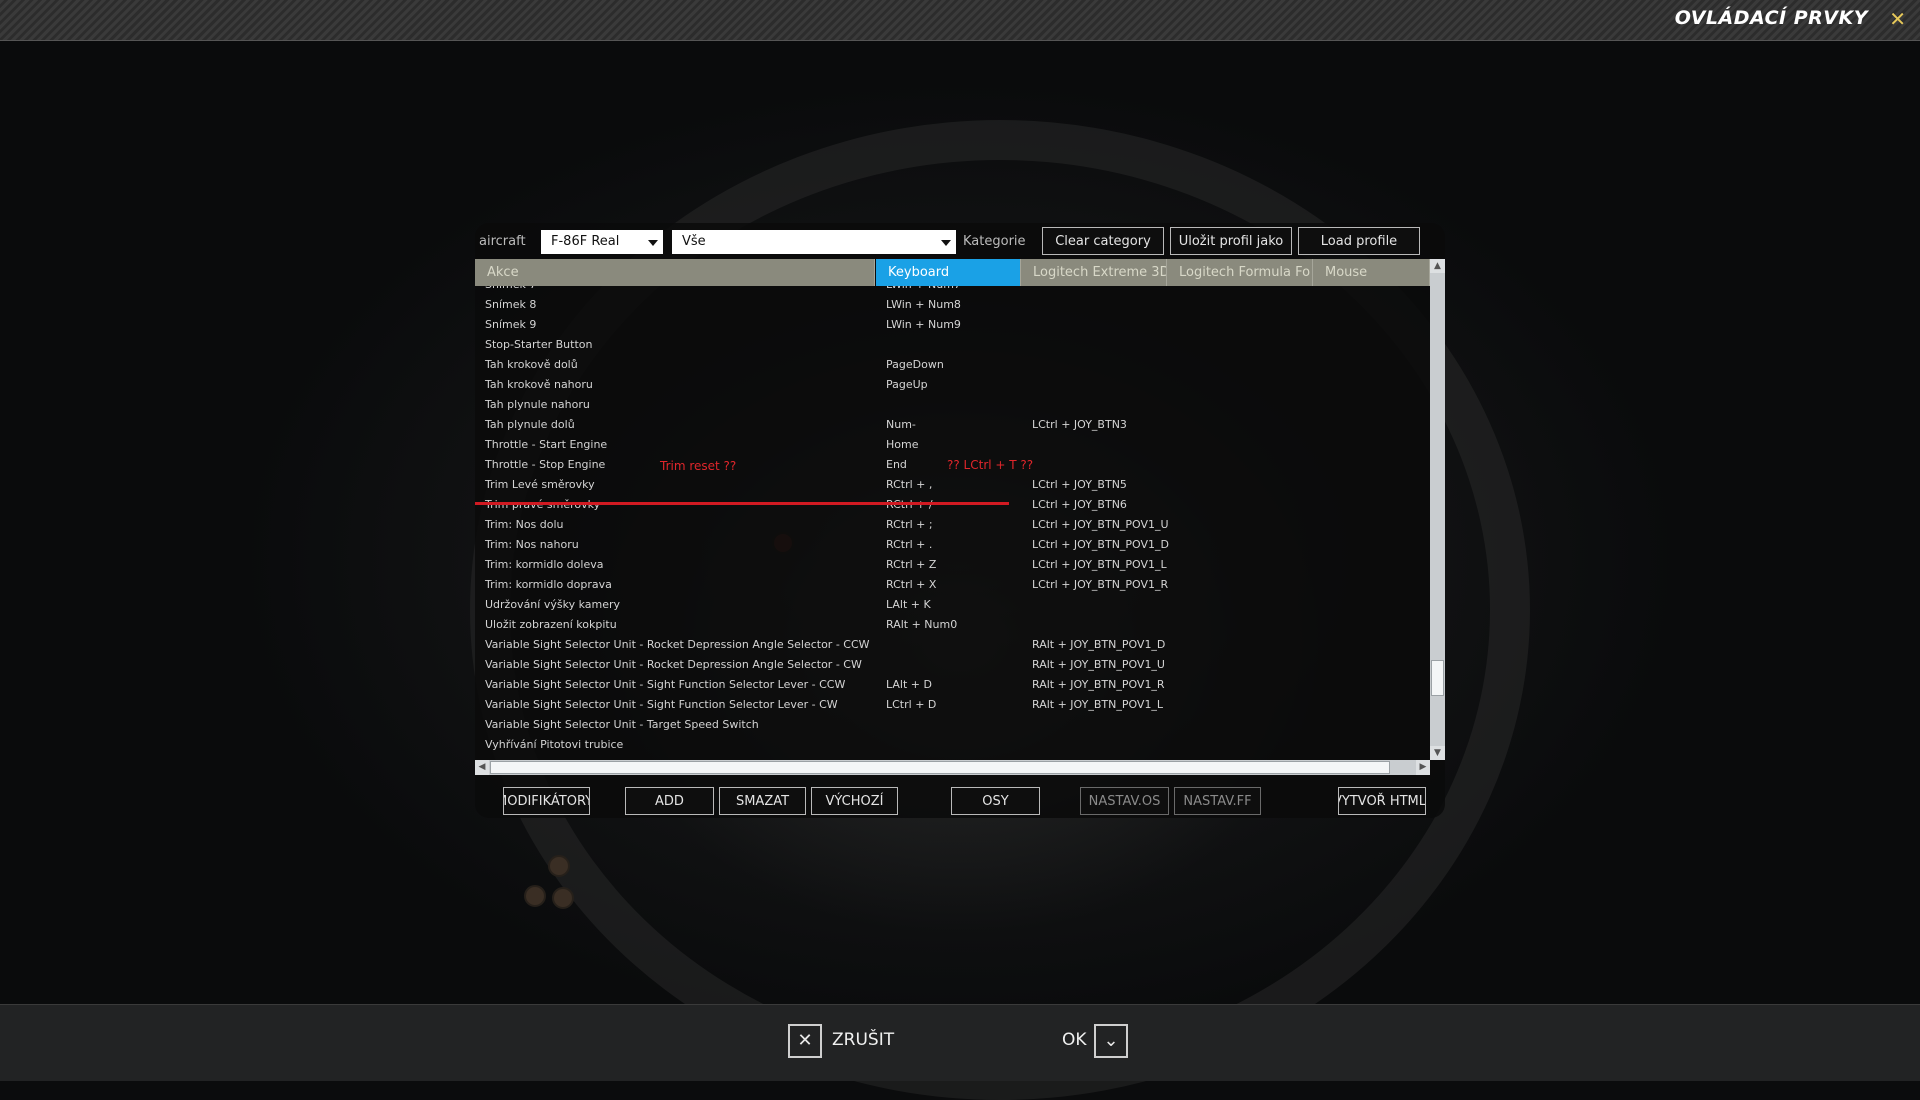 This screenshot has height=1100, width=1920. What do you see at coordinates (952, 365) in the screenshot?
I see `table-row: Tah krokově dolů PageDown` at bounding box center [952, 365].